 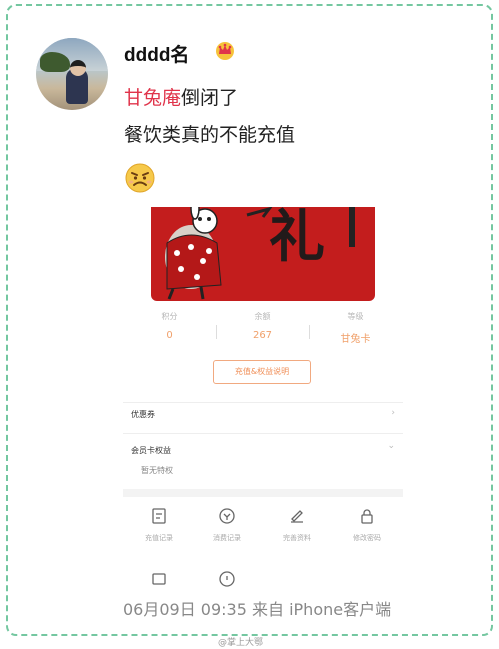 What do you see at coordinates (297, 516) in the screenshot?
I see `edit-profile-icon` at bounding box center [297, 516].